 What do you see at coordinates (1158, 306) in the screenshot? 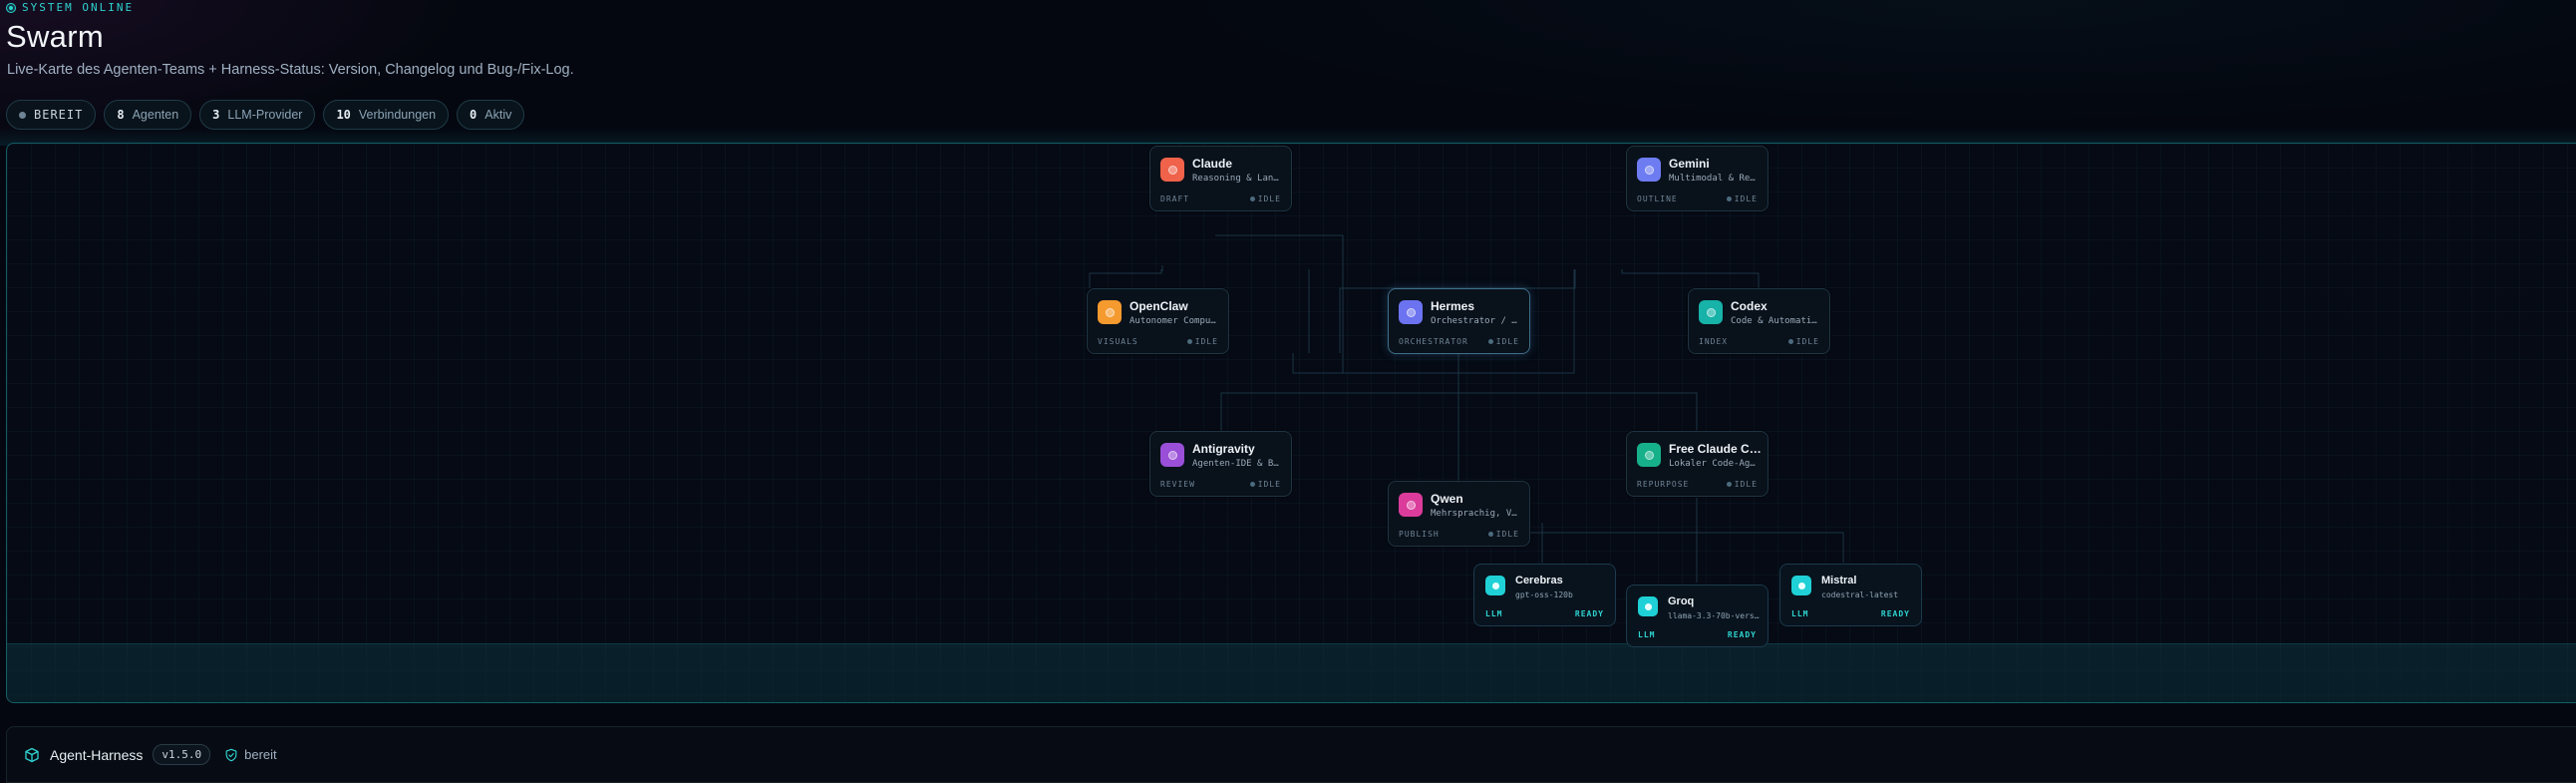
I see `agent-name: OpenClaw` at bounding box center [1158, 306].